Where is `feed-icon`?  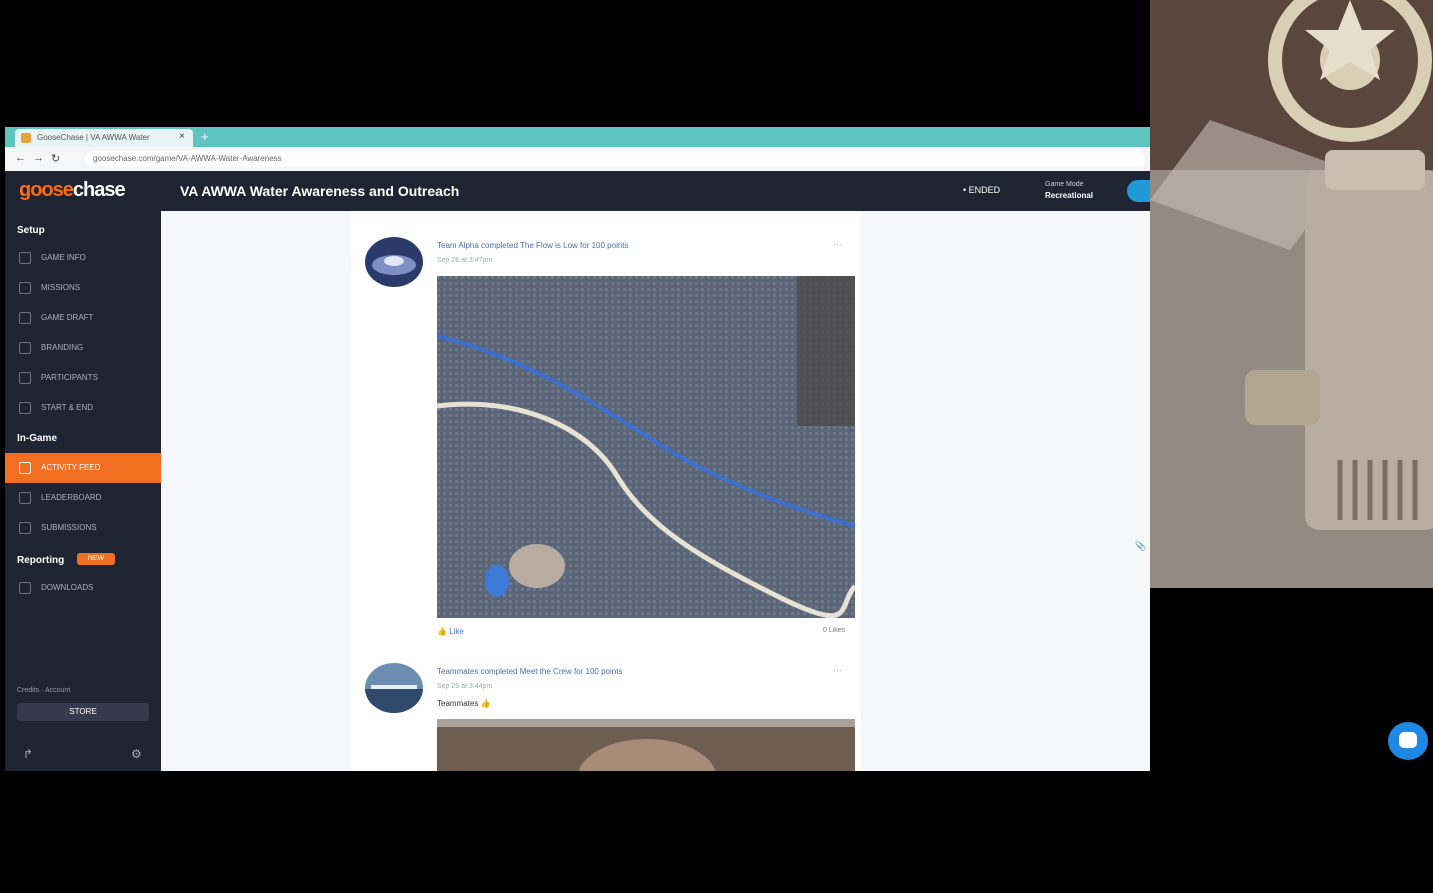
feed-icon is located at coordinates (25, 468).